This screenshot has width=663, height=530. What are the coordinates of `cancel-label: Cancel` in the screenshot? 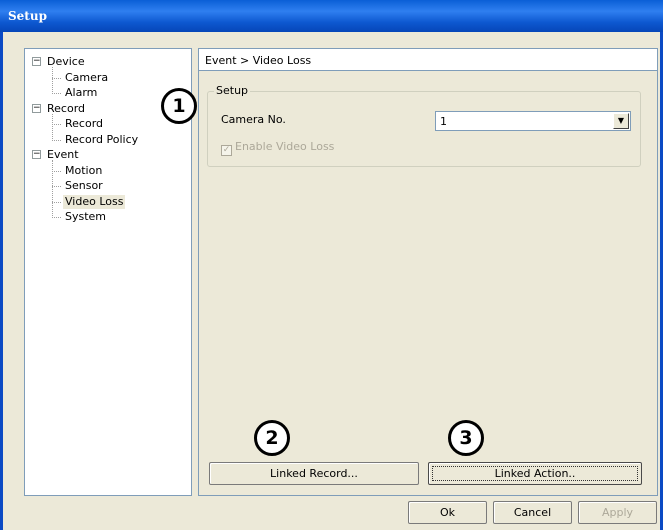 It's located at (532, 512).